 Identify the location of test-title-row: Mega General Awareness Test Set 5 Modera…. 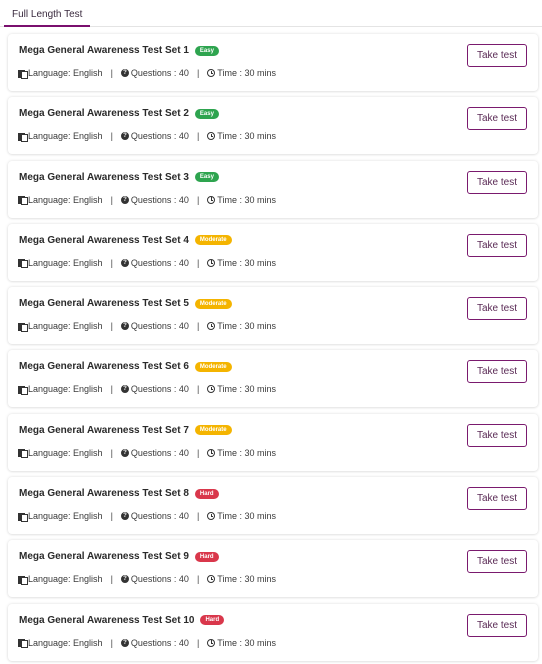
(125, 303).